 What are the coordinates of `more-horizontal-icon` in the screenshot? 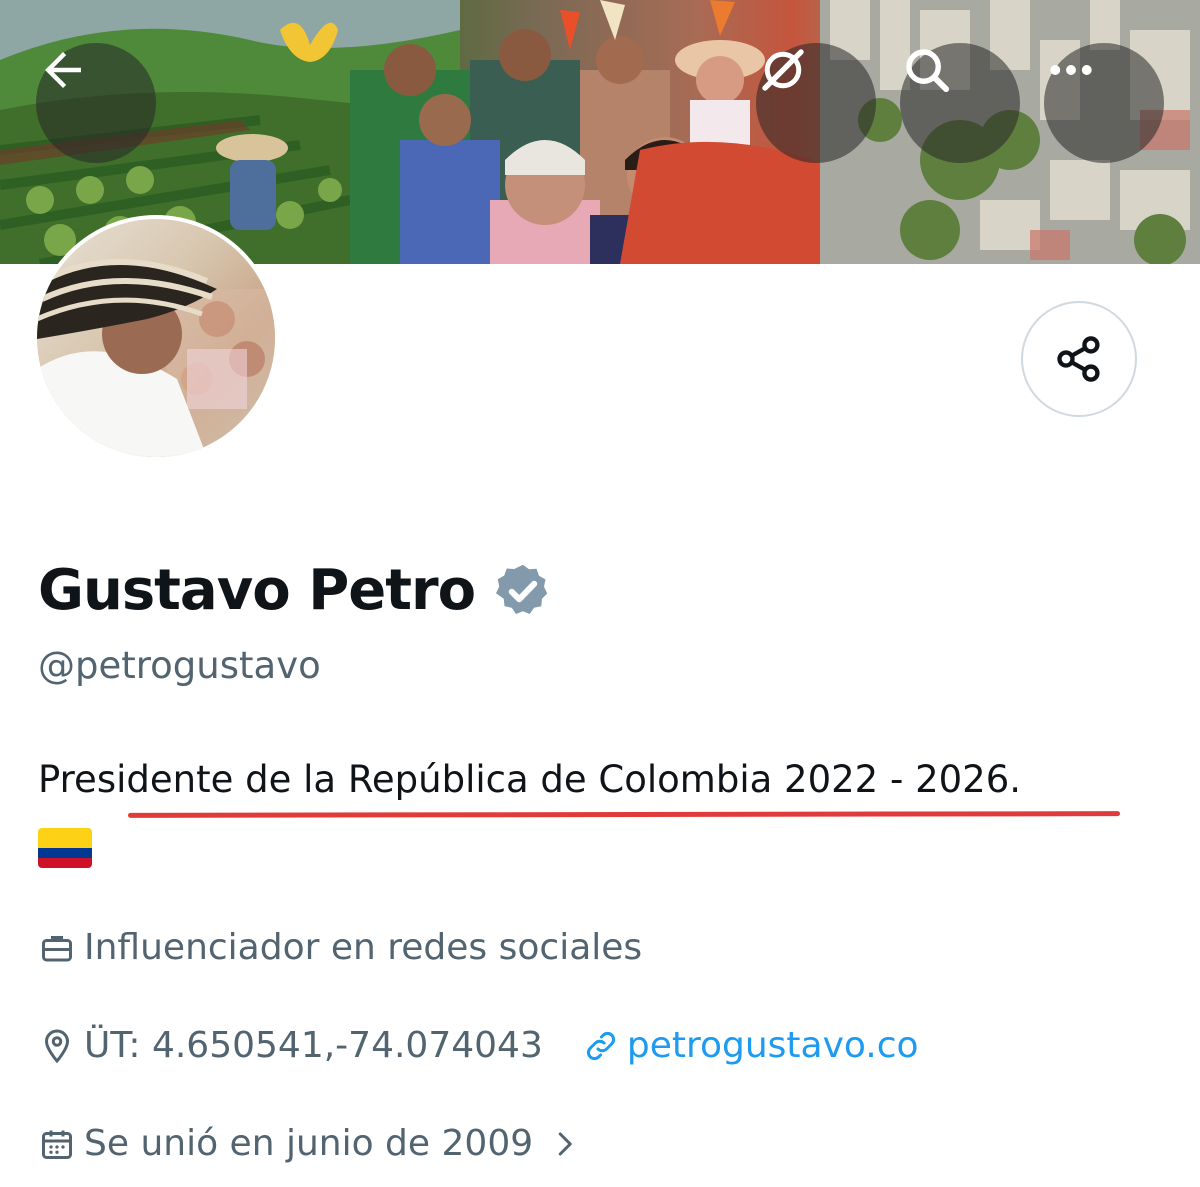 It's located at (1071, 70).